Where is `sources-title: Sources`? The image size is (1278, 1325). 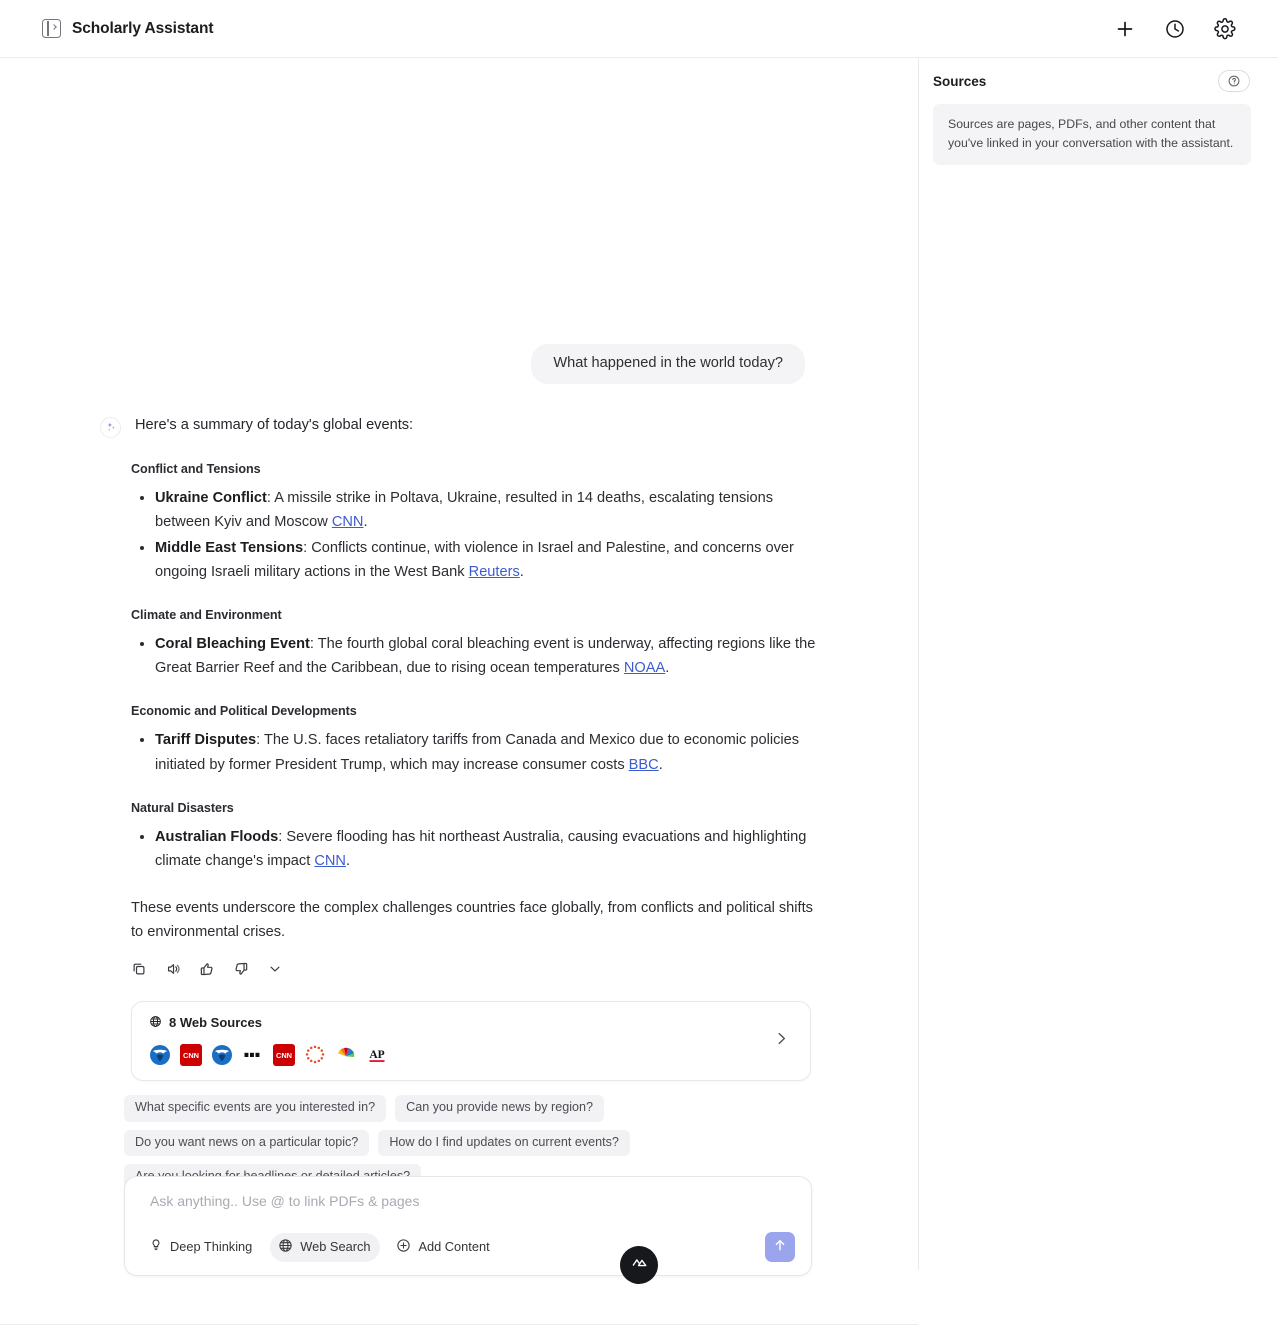 sources-title: Sources is located at coordinates (960, 81).